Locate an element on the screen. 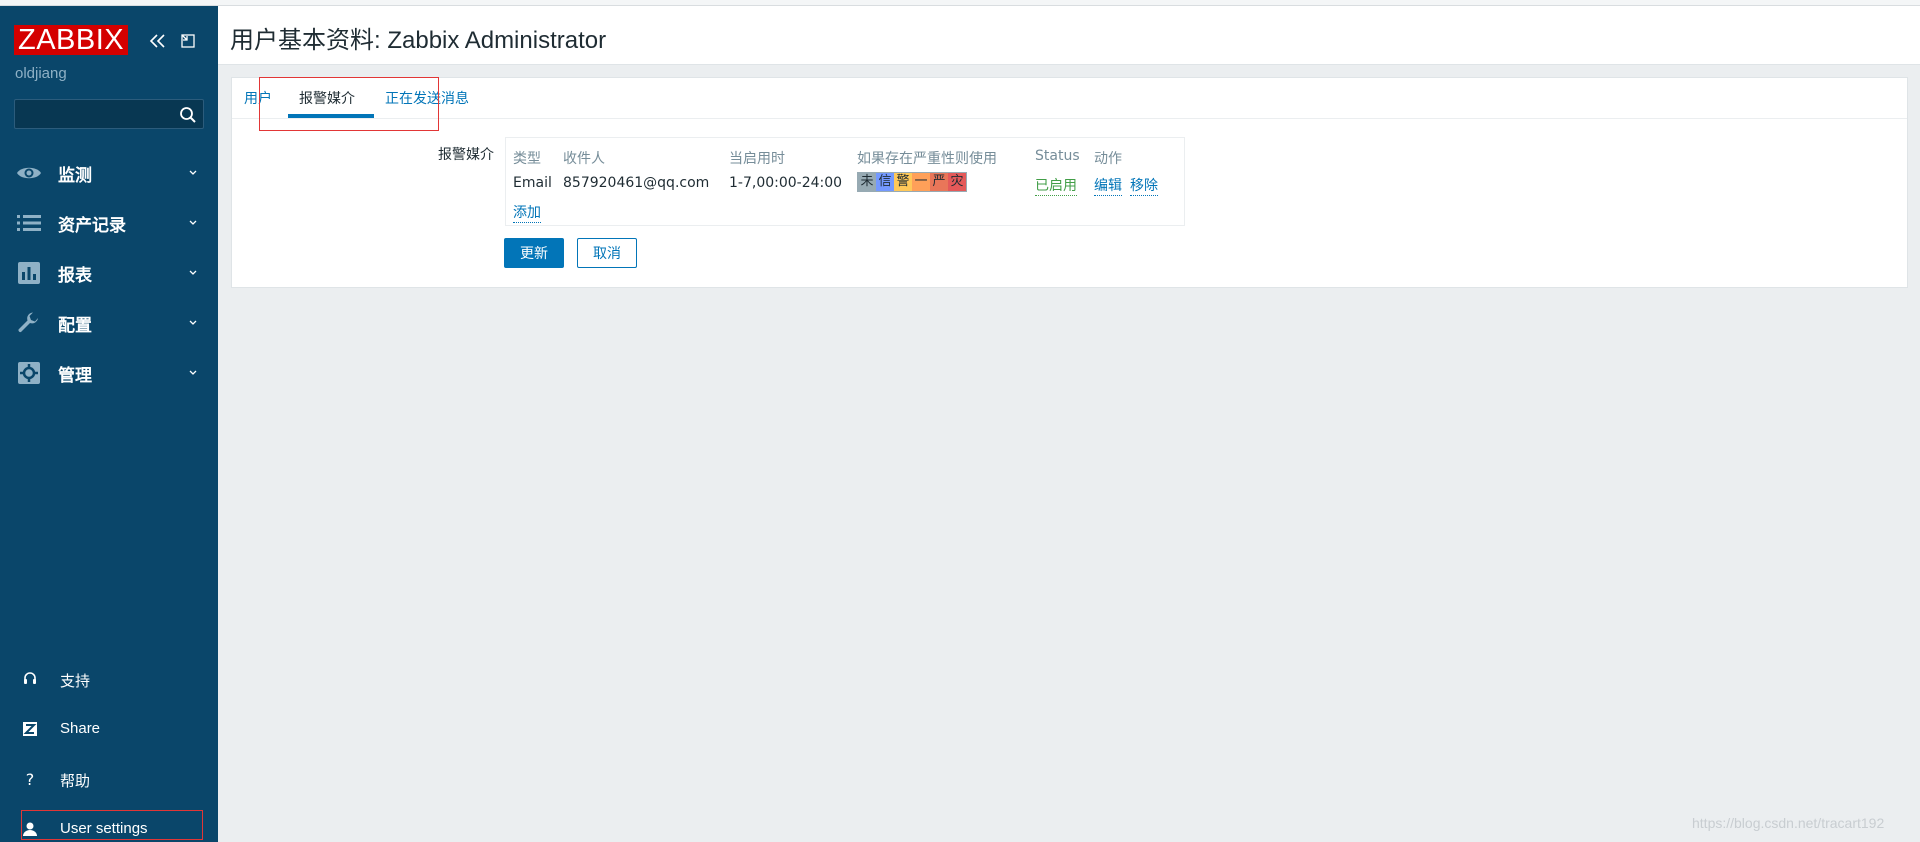 The height and width of the screenshot is (842, 1920). menu-item-label: 管理 is located at coordinates (75, 375).